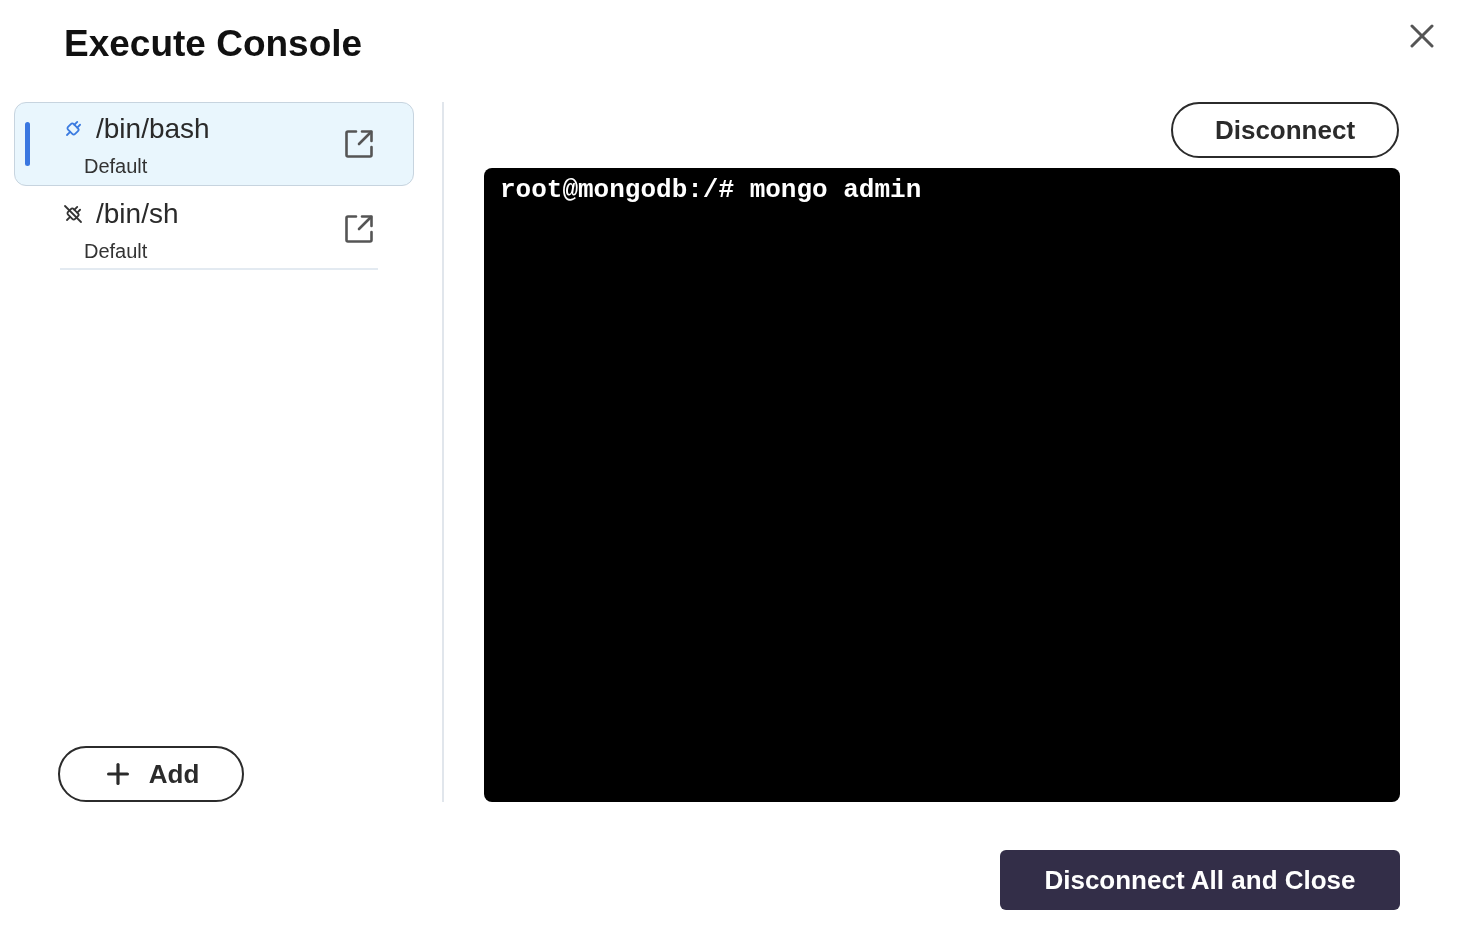 This screenshot has height=950, width=1458. I want to click on close-icon, so click(1422, 36).